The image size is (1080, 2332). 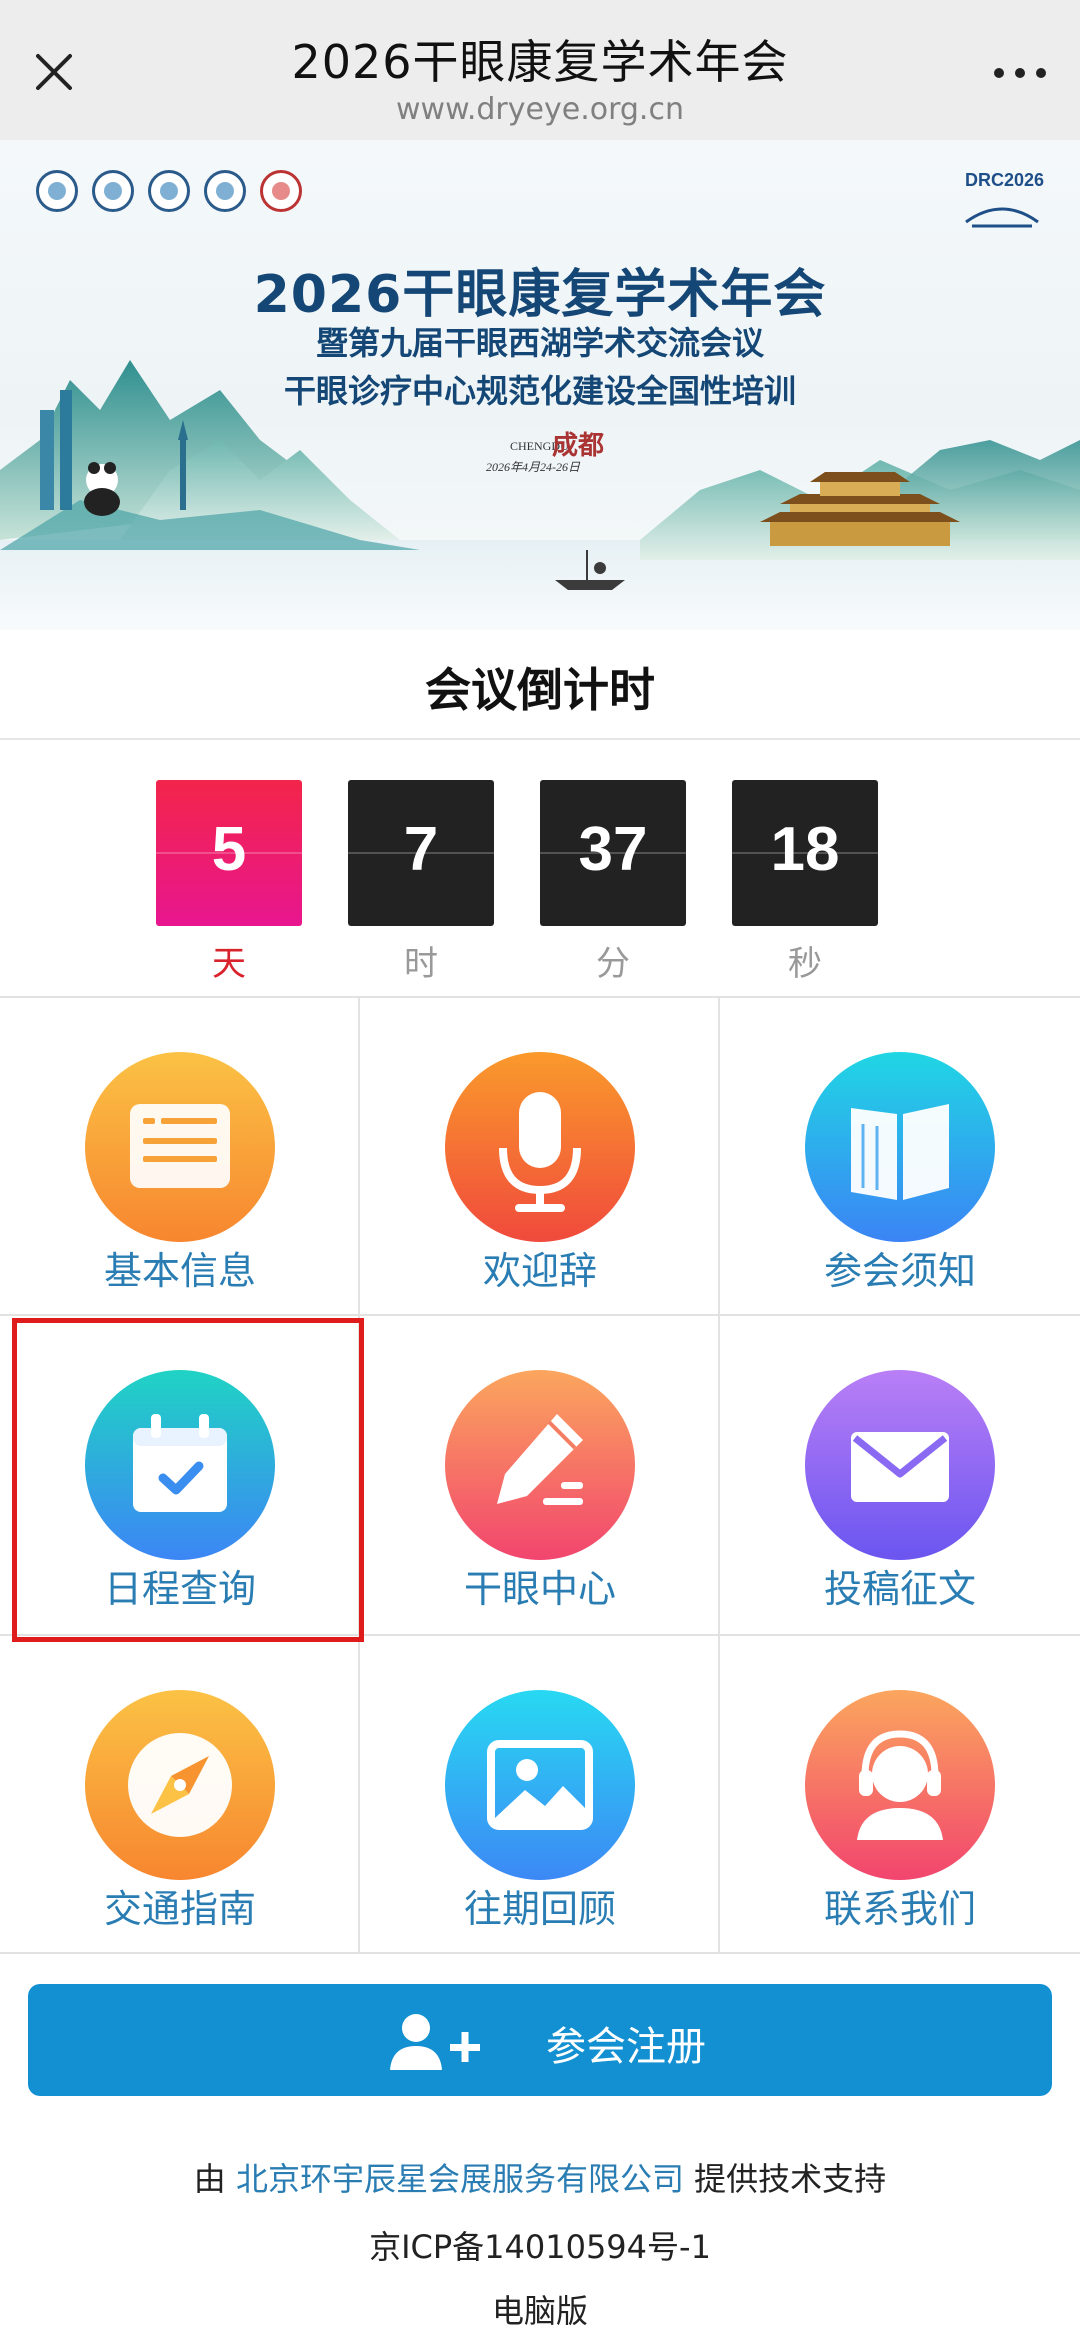 I want to click on title-bar: 2026干眼康复学术年会 www.dryeye.org.cn, so click(x=540, y=70).